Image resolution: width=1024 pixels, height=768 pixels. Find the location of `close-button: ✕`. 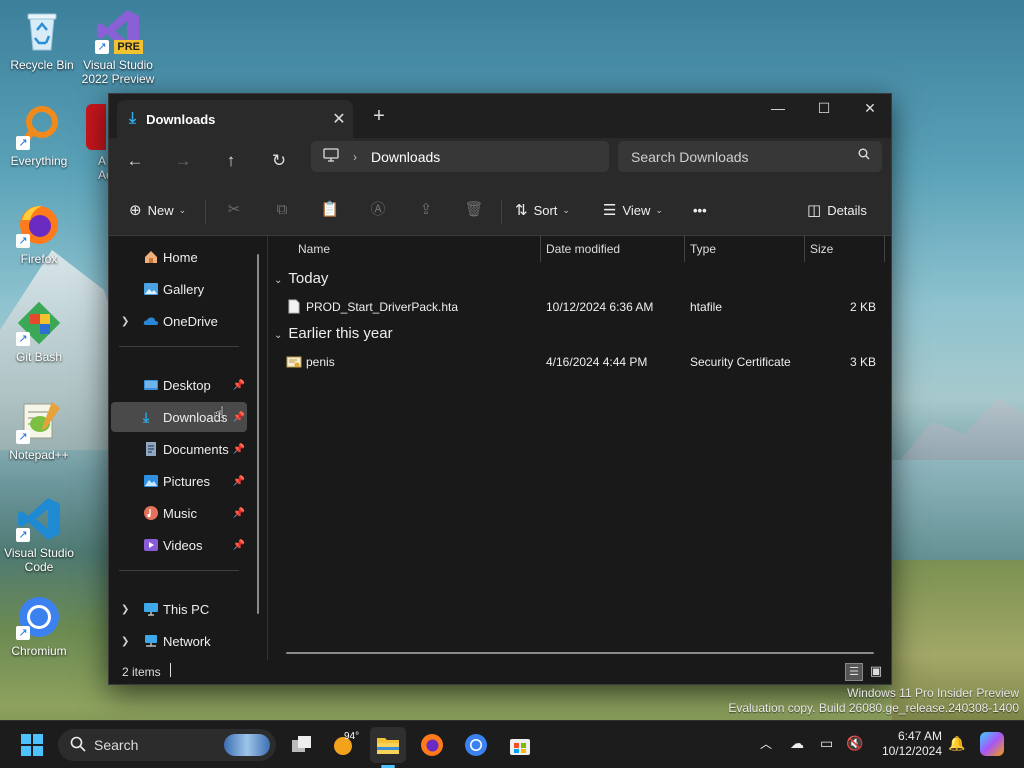

close-button: ✕ is located at coordinates (870, 109).